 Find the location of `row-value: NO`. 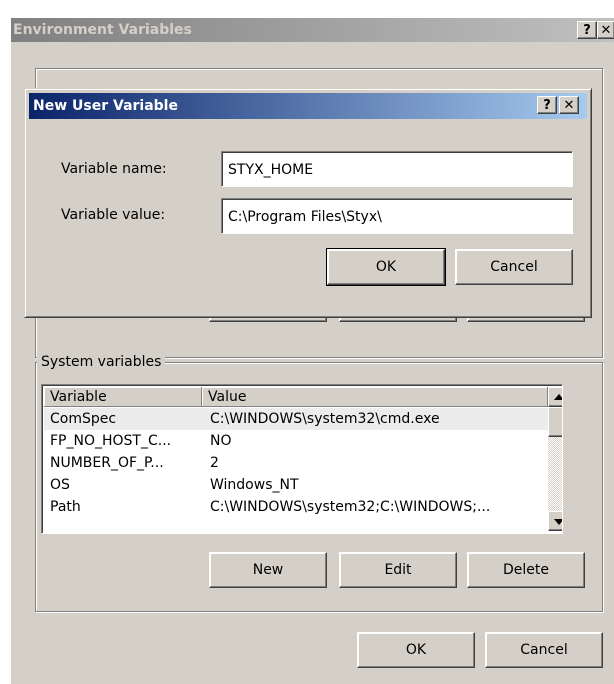

row-value: NO is located at coordinates (221, 441).